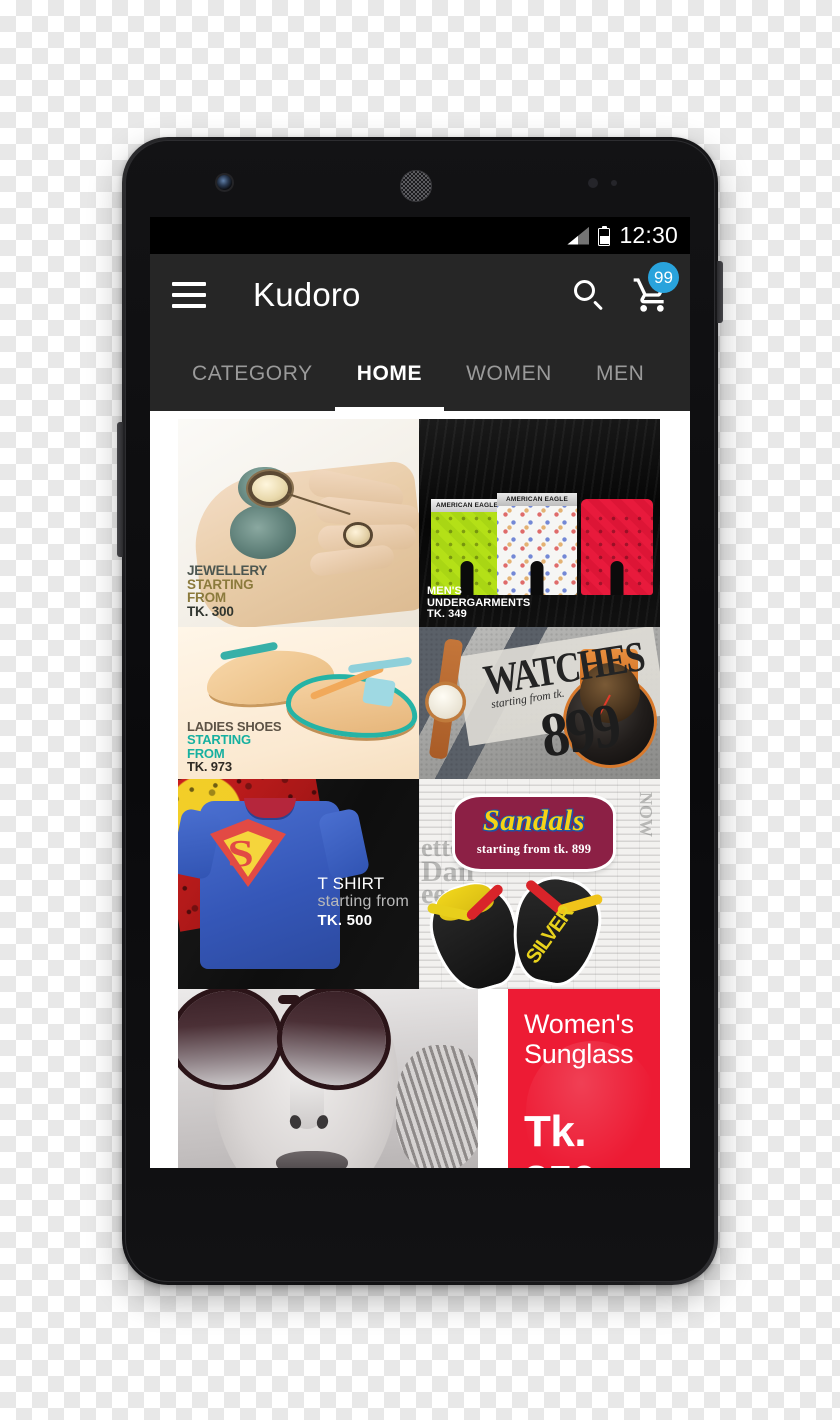 This screenshot has height=1420, width=840. What do you see at coordinates (604, 235) in the screenshot?
I see `battery-icon` at bounding box center [604, 235].